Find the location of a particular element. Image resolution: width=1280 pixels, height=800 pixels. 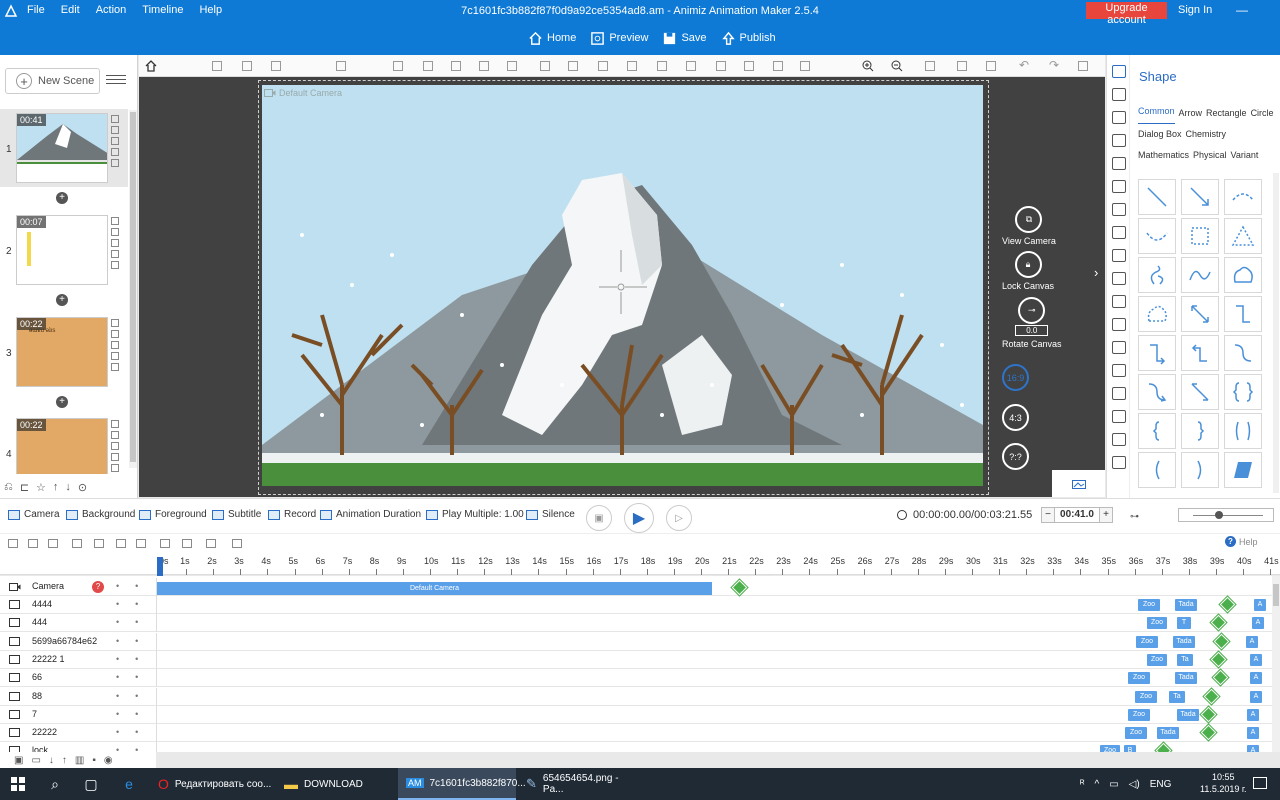

shape-s-curve is located at coordinates (1243, 353).